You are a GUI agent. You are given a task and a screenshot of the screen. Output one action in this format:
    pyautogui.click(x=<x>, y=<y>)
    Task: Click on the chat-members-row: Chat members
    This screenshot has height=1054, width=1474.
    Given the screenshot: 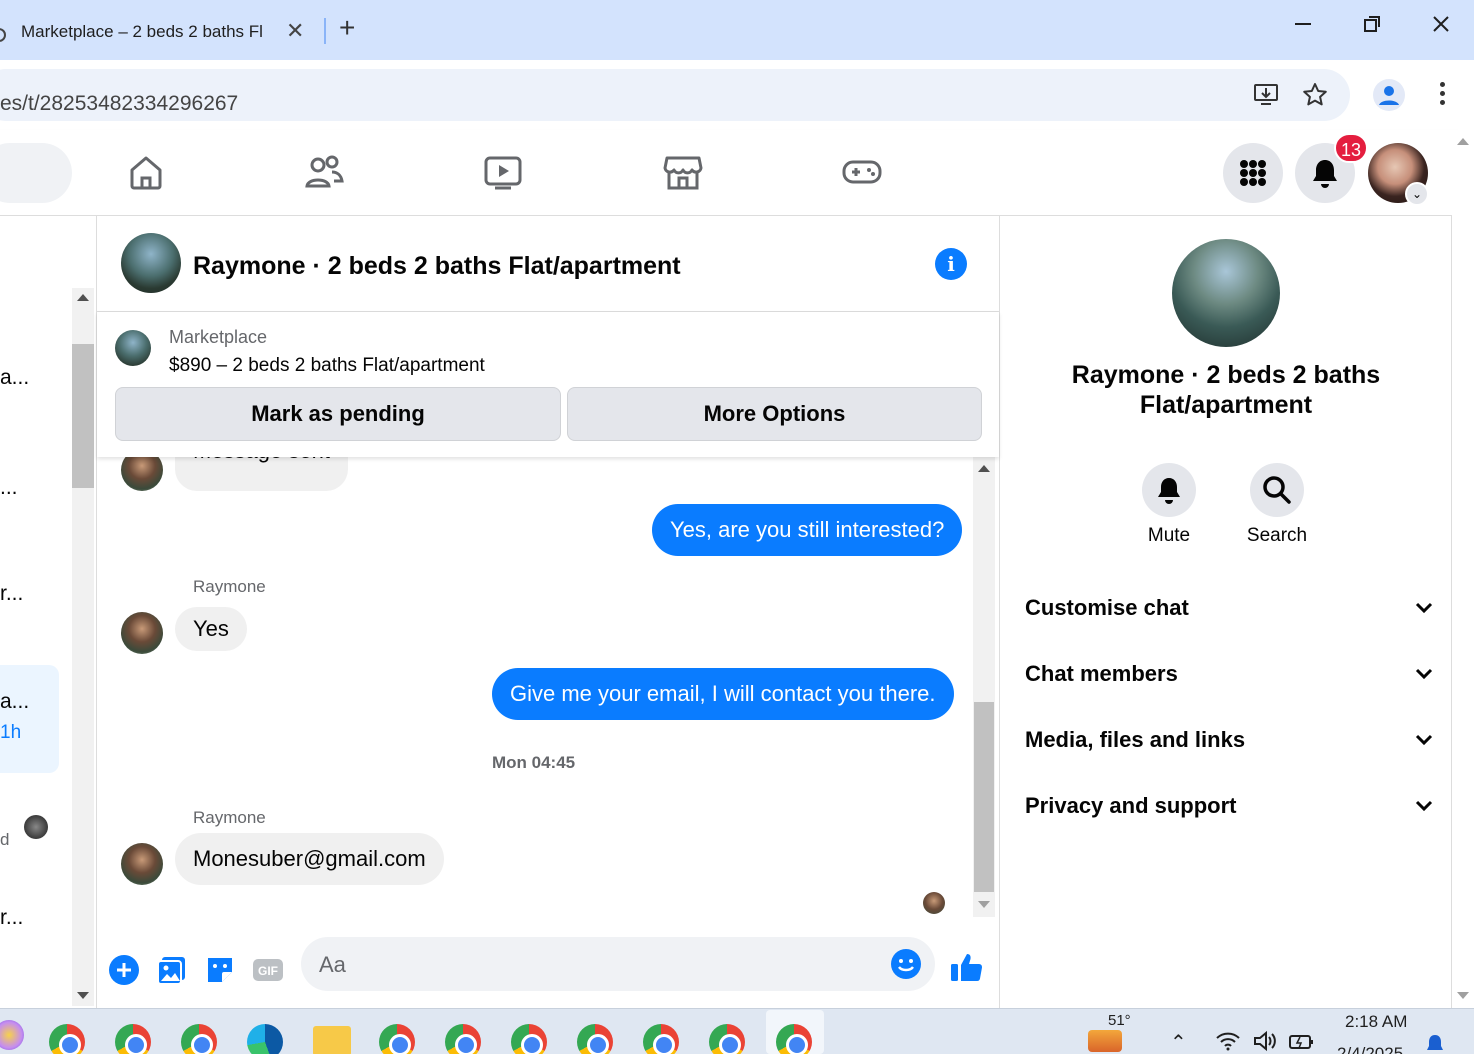 What is the action you would take?
    pyautogui.click(x=1230, y=675)
    